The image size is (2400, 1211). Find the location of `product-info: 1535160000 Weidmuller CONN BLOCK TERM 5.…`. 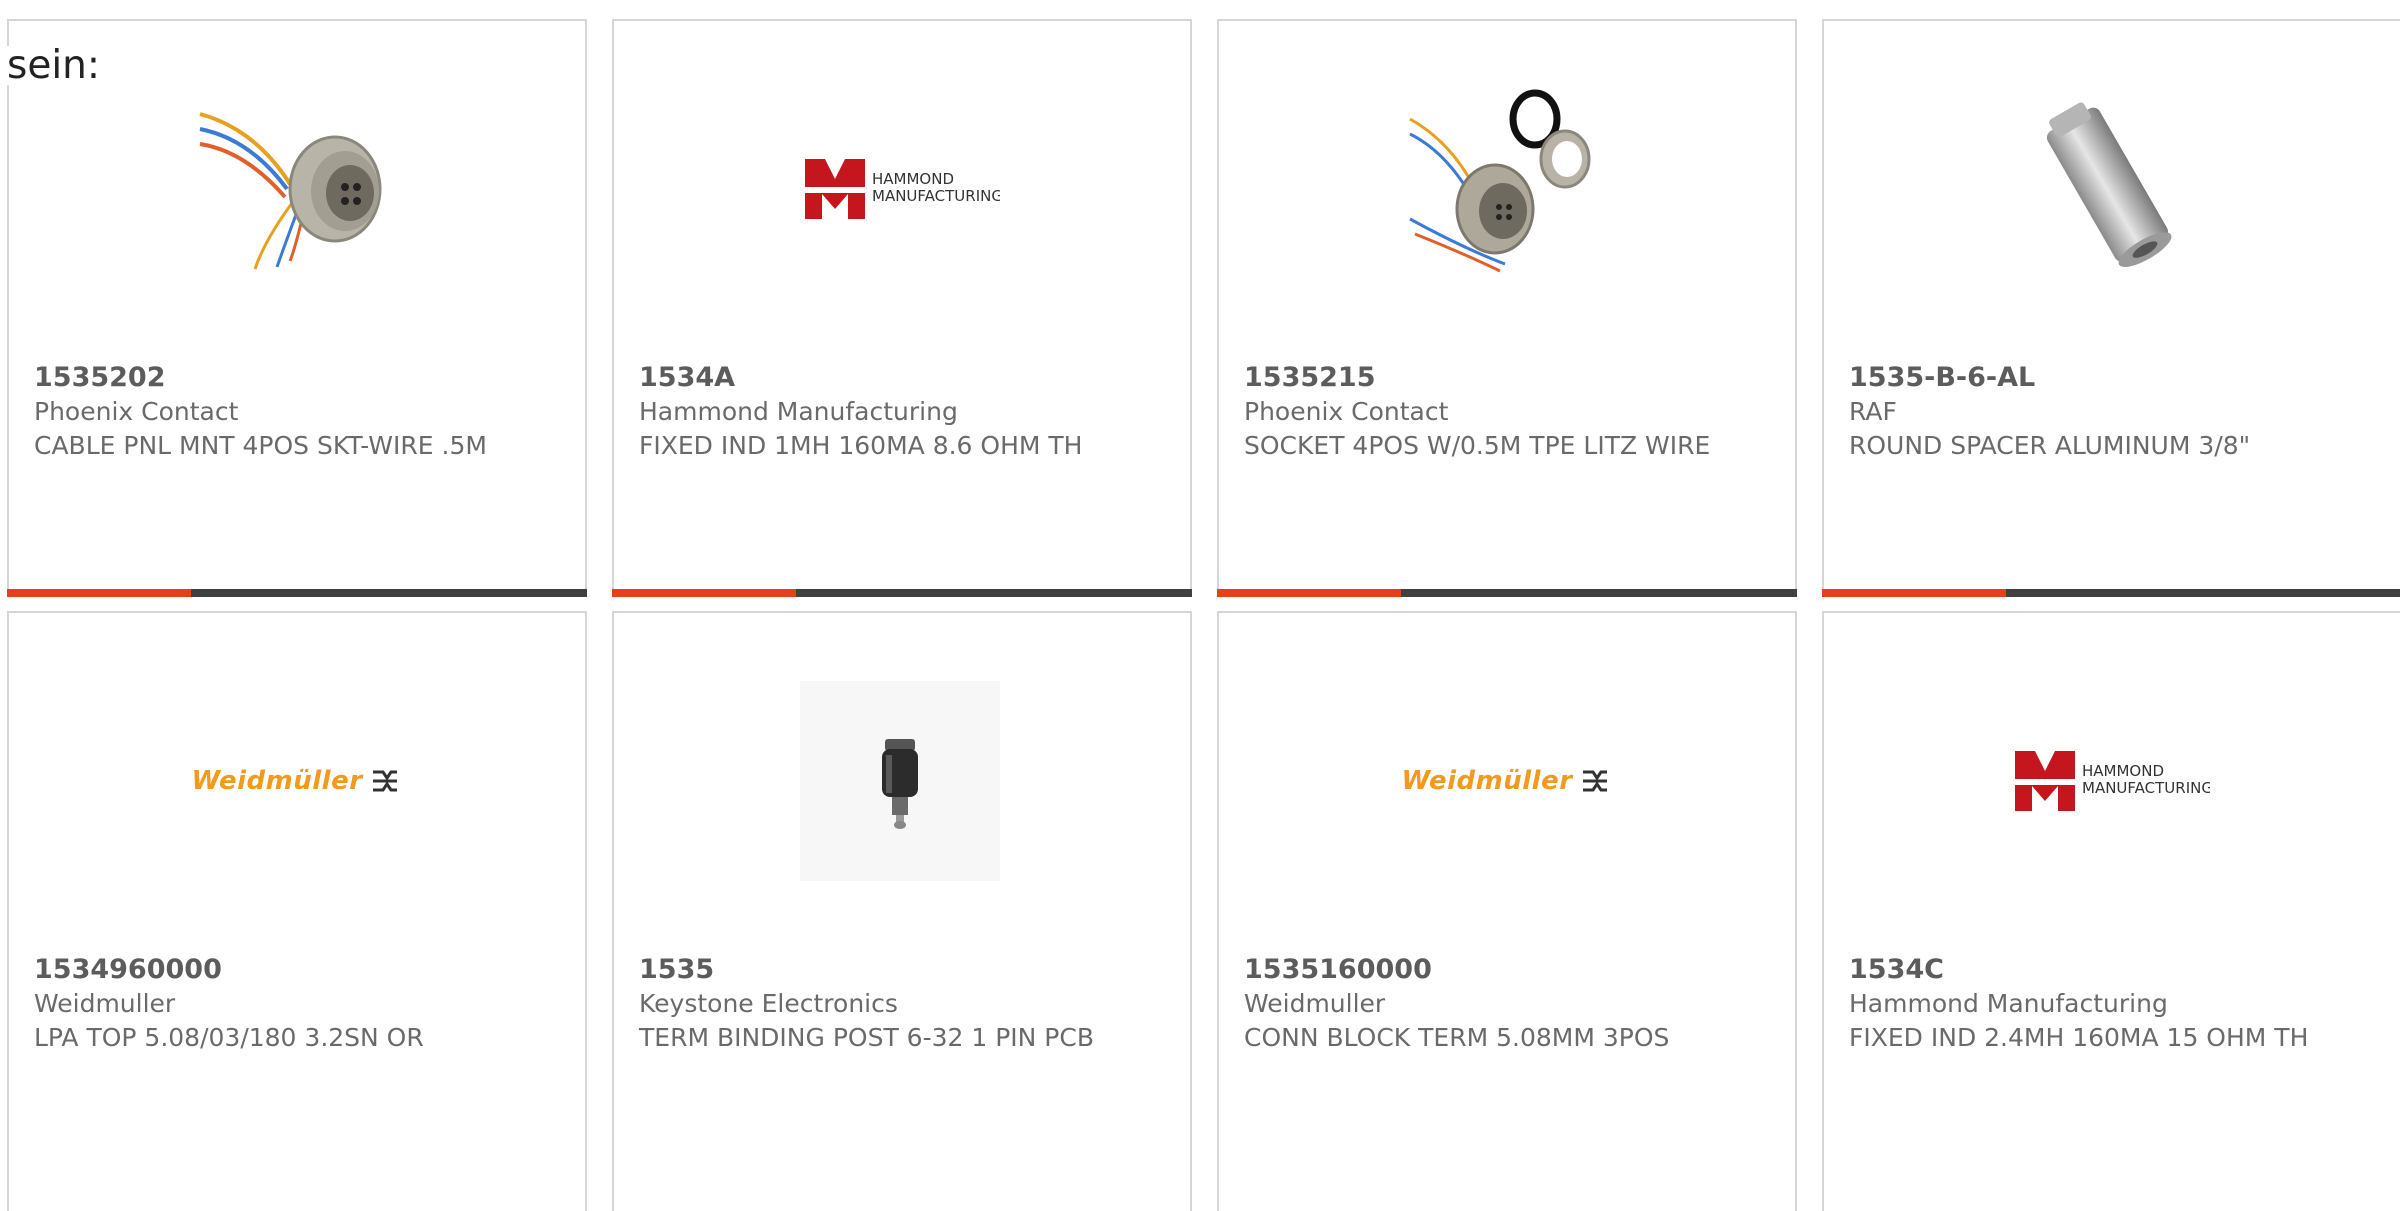

product-info: 1535160000 Weidmuller CONN BLOCK TERM 5.… is located at coordinates (1479, 1004).